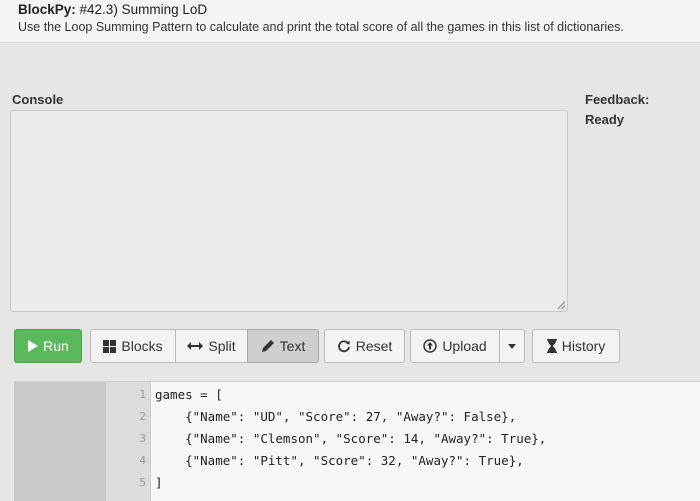 Image resolution: width=700 pixels, height=501 pixels. I want to click on text-button: Text, so click(283, 346).